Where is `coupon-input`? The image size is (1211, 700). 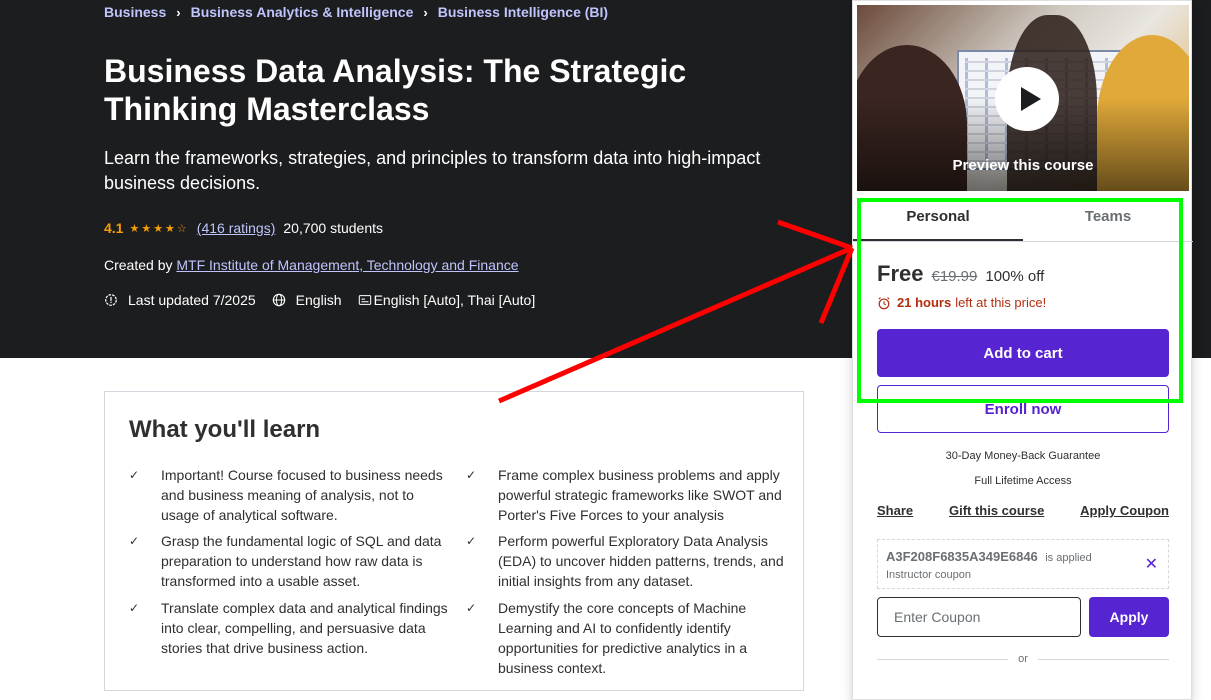 coupon-input is located at coordinates (979, 617).